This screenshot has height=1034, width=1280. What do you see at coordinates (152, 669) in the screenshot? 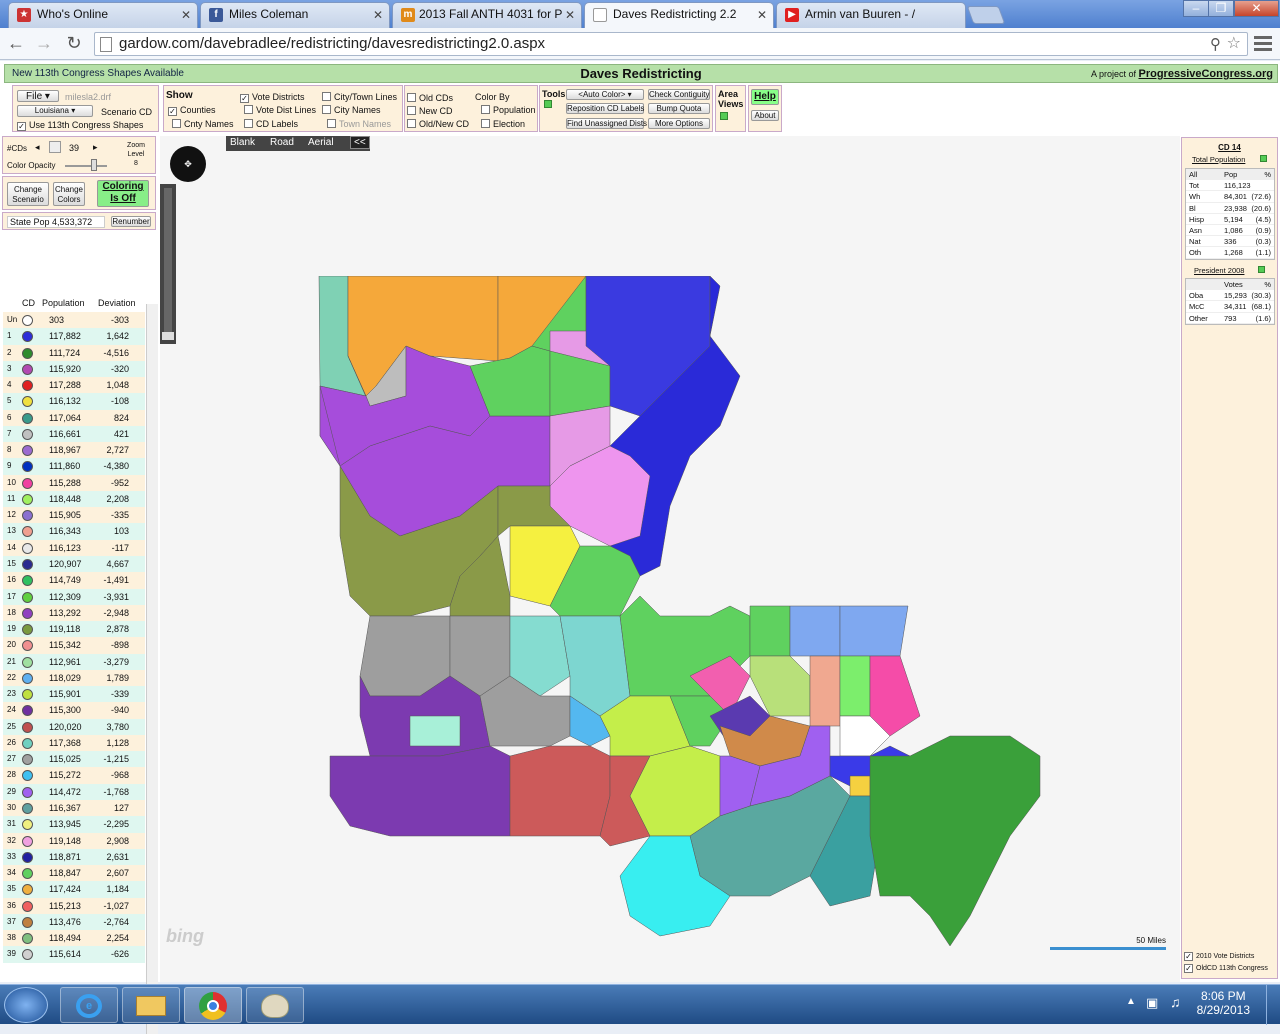
I see `district-table-scrollbar` at bounding box center [152, 669].